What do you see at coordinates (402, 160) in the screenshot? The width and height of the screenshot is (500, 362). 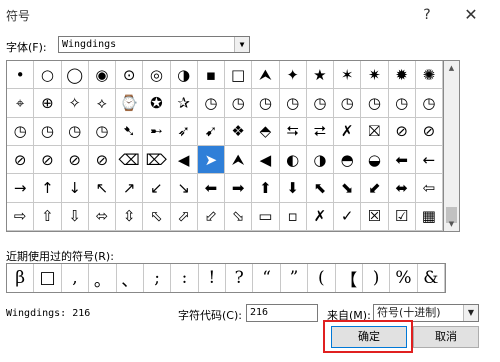 I see `symbol-cell: ⬅` at bounding box center [402, 160].